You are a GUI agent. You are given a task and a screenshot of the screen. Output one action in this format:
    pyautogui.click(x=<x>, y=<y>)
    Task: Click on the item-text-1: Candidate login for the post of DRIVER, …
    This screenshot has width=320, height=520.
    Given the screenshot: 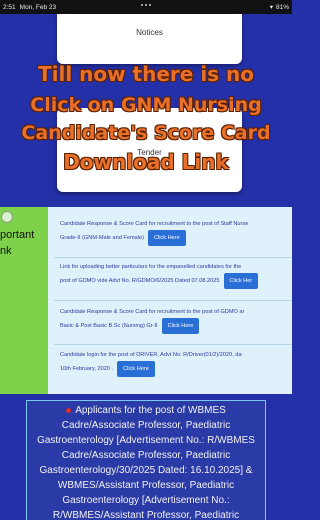 What is the action you would take?
    pyautogui.click(x=151, y=355)
    